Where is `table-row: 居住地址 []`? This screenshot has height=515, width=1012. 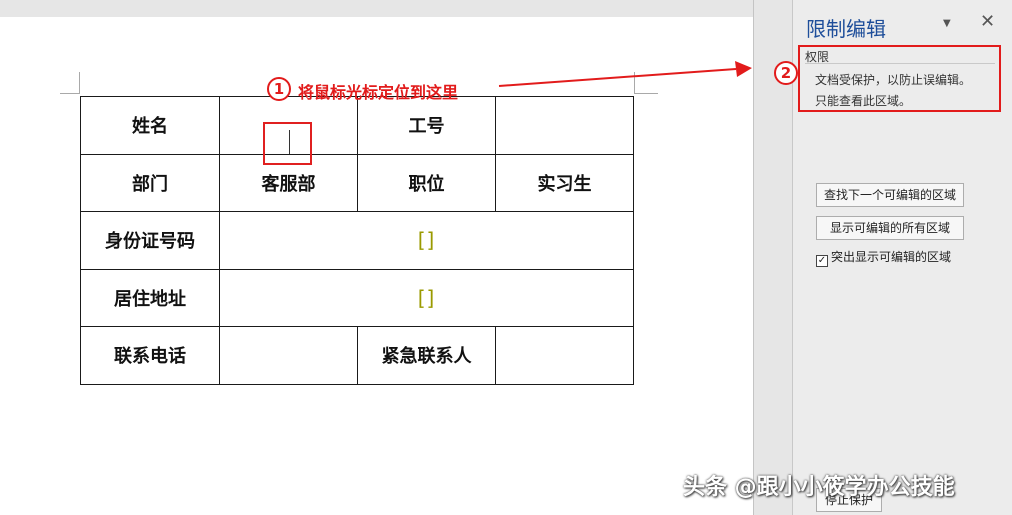 table-row: 居住地址 [] is located at coordinates (357, 297).